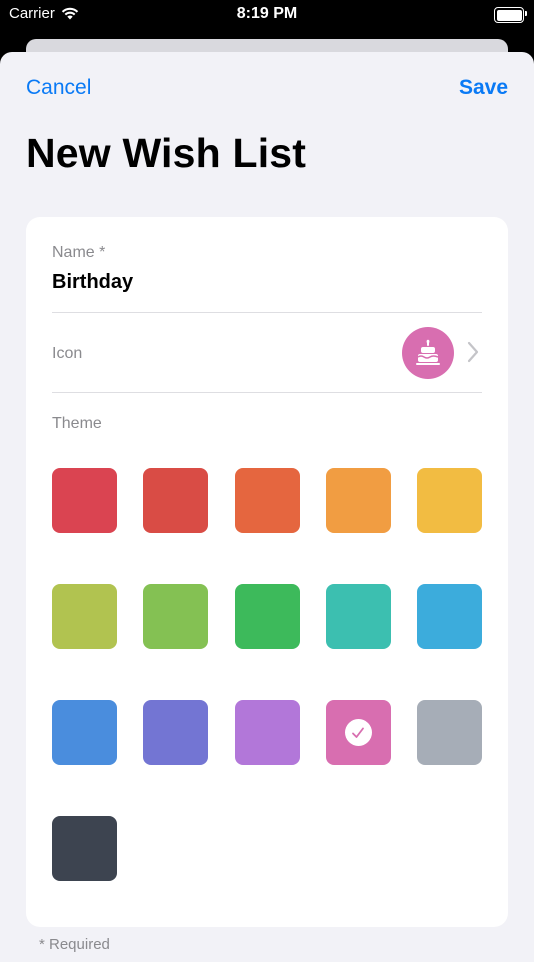 Image resolution: width=534 pixels, height=962 pixels. I want to click on required-footnote: * Required, so click(74, 944).